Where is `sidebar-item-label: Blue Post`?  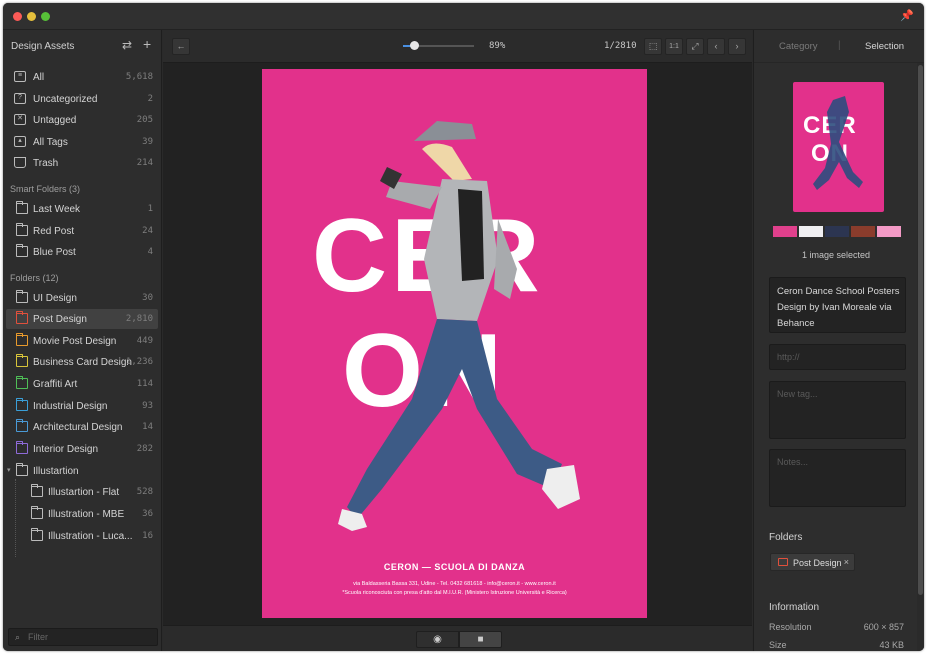
sidebar-item-label: Blue Post is located at coordinates (54, 252).